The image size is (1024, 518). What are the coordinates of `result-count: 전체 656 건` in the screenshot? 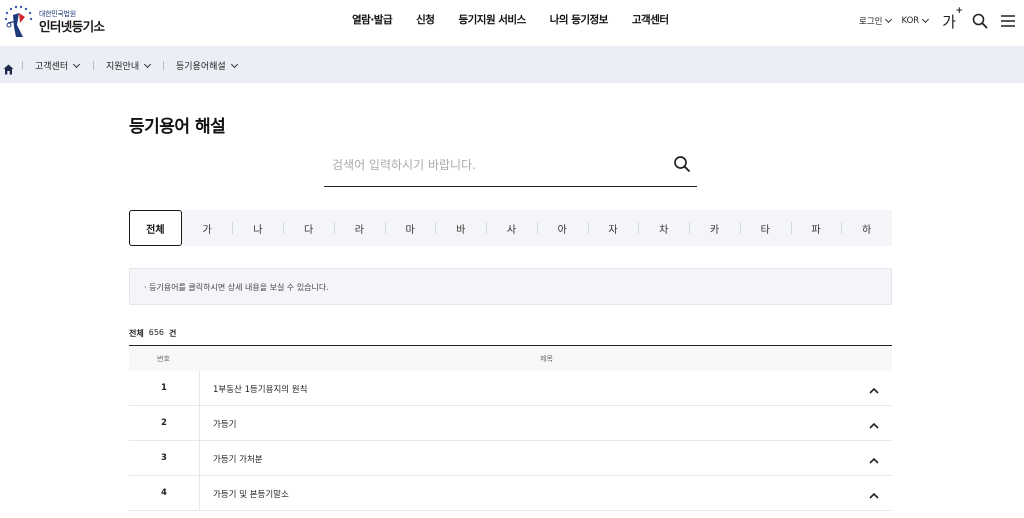 It's located at (152, 333).